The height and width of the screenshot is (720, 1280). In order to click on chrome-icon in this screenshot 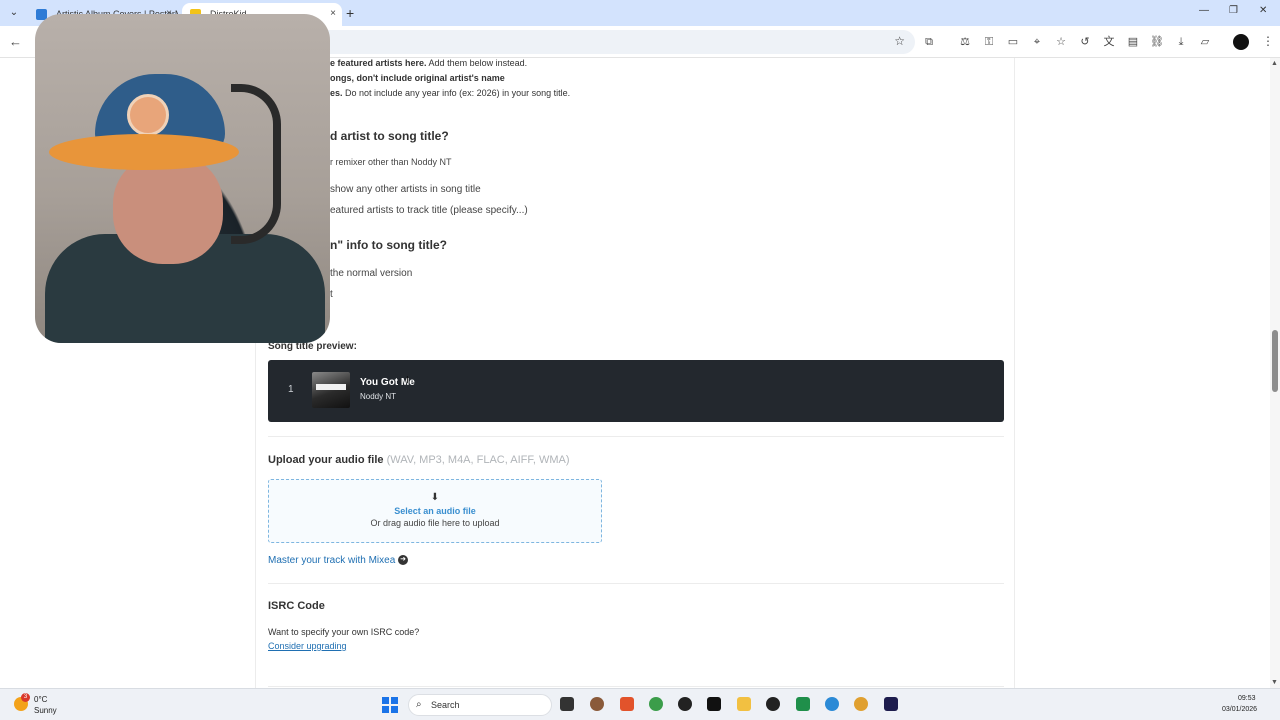, I will do `click(656, 704)`.